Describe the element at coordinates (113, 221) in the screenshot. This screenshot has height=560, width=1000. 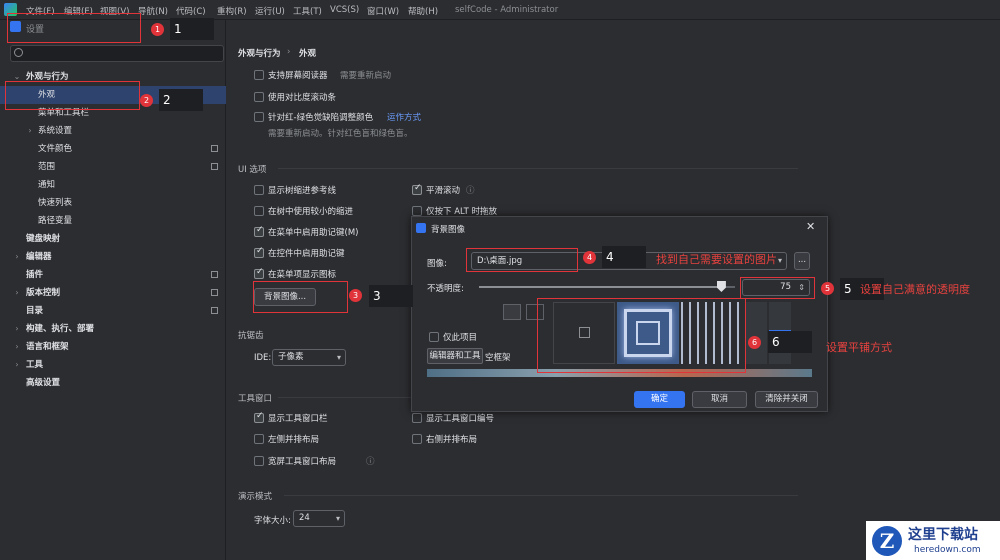
I see `sidebar-item-path-variables: 路径变量` at that location.